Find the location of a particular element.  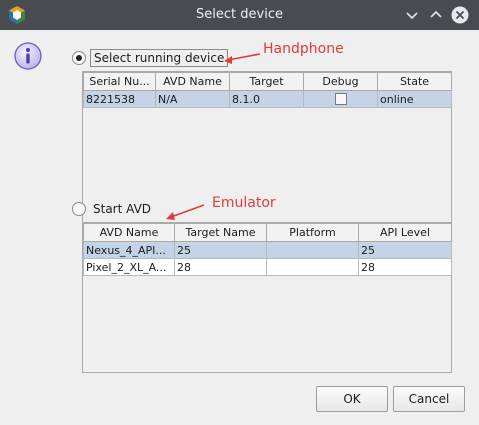

cancel-button: Cancel is located at coordinates (429, 399).